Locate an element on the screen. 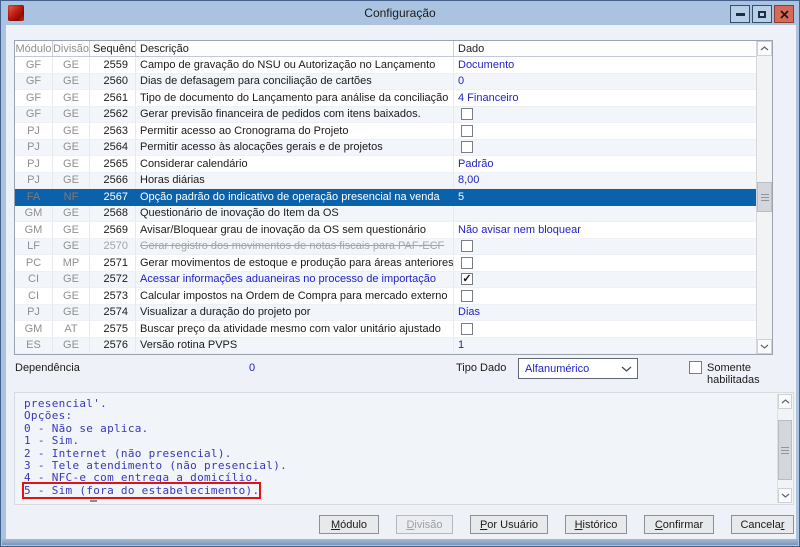 This screenshot has height=547, width=800. table-cell: Considerar calendário is located at coordinates (295, 164).